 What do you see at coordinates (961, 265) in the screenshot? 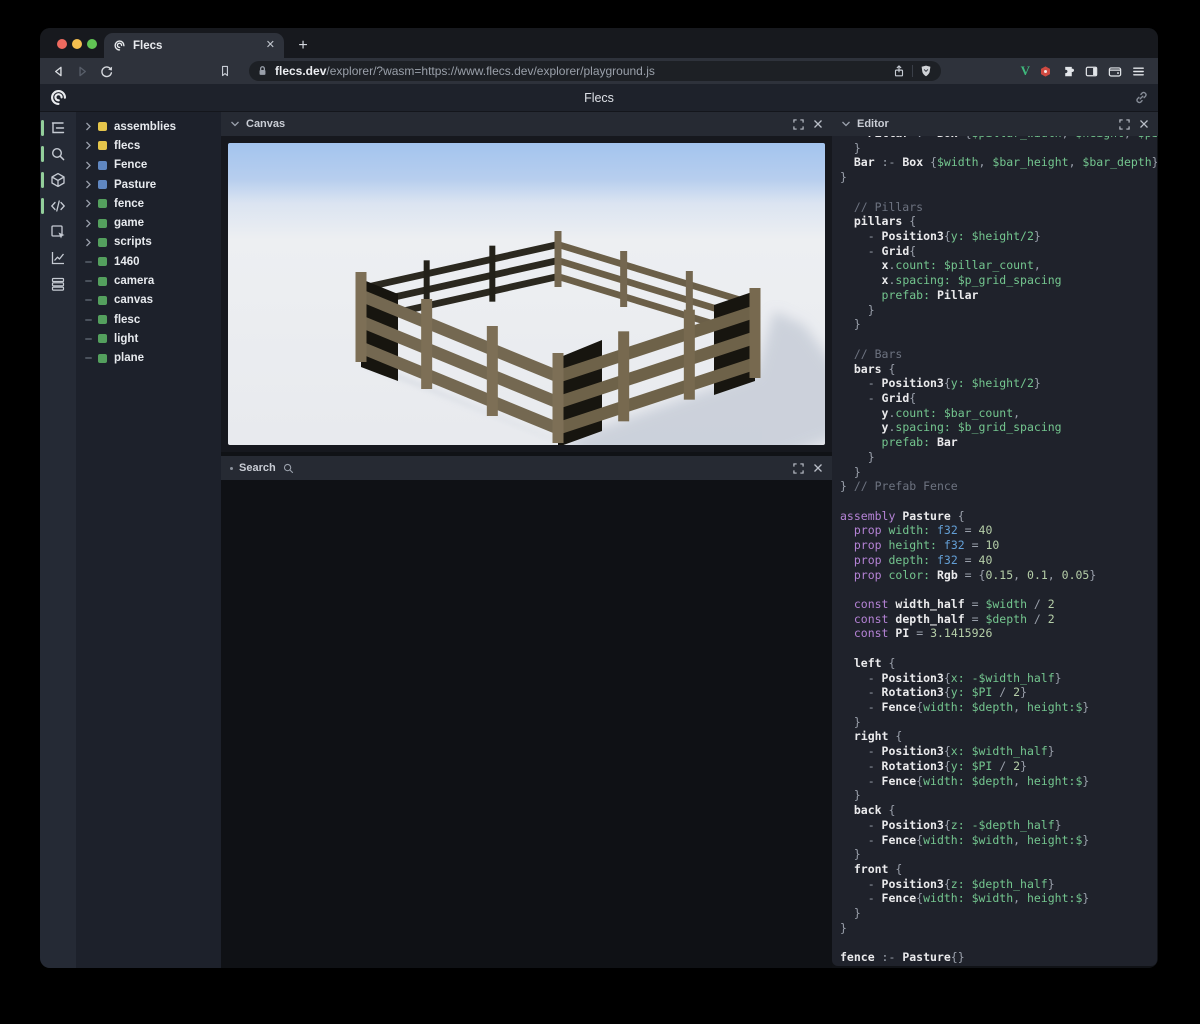
I see `code-line: x.count: $pillar_count,` at bounding box center [961, 265].